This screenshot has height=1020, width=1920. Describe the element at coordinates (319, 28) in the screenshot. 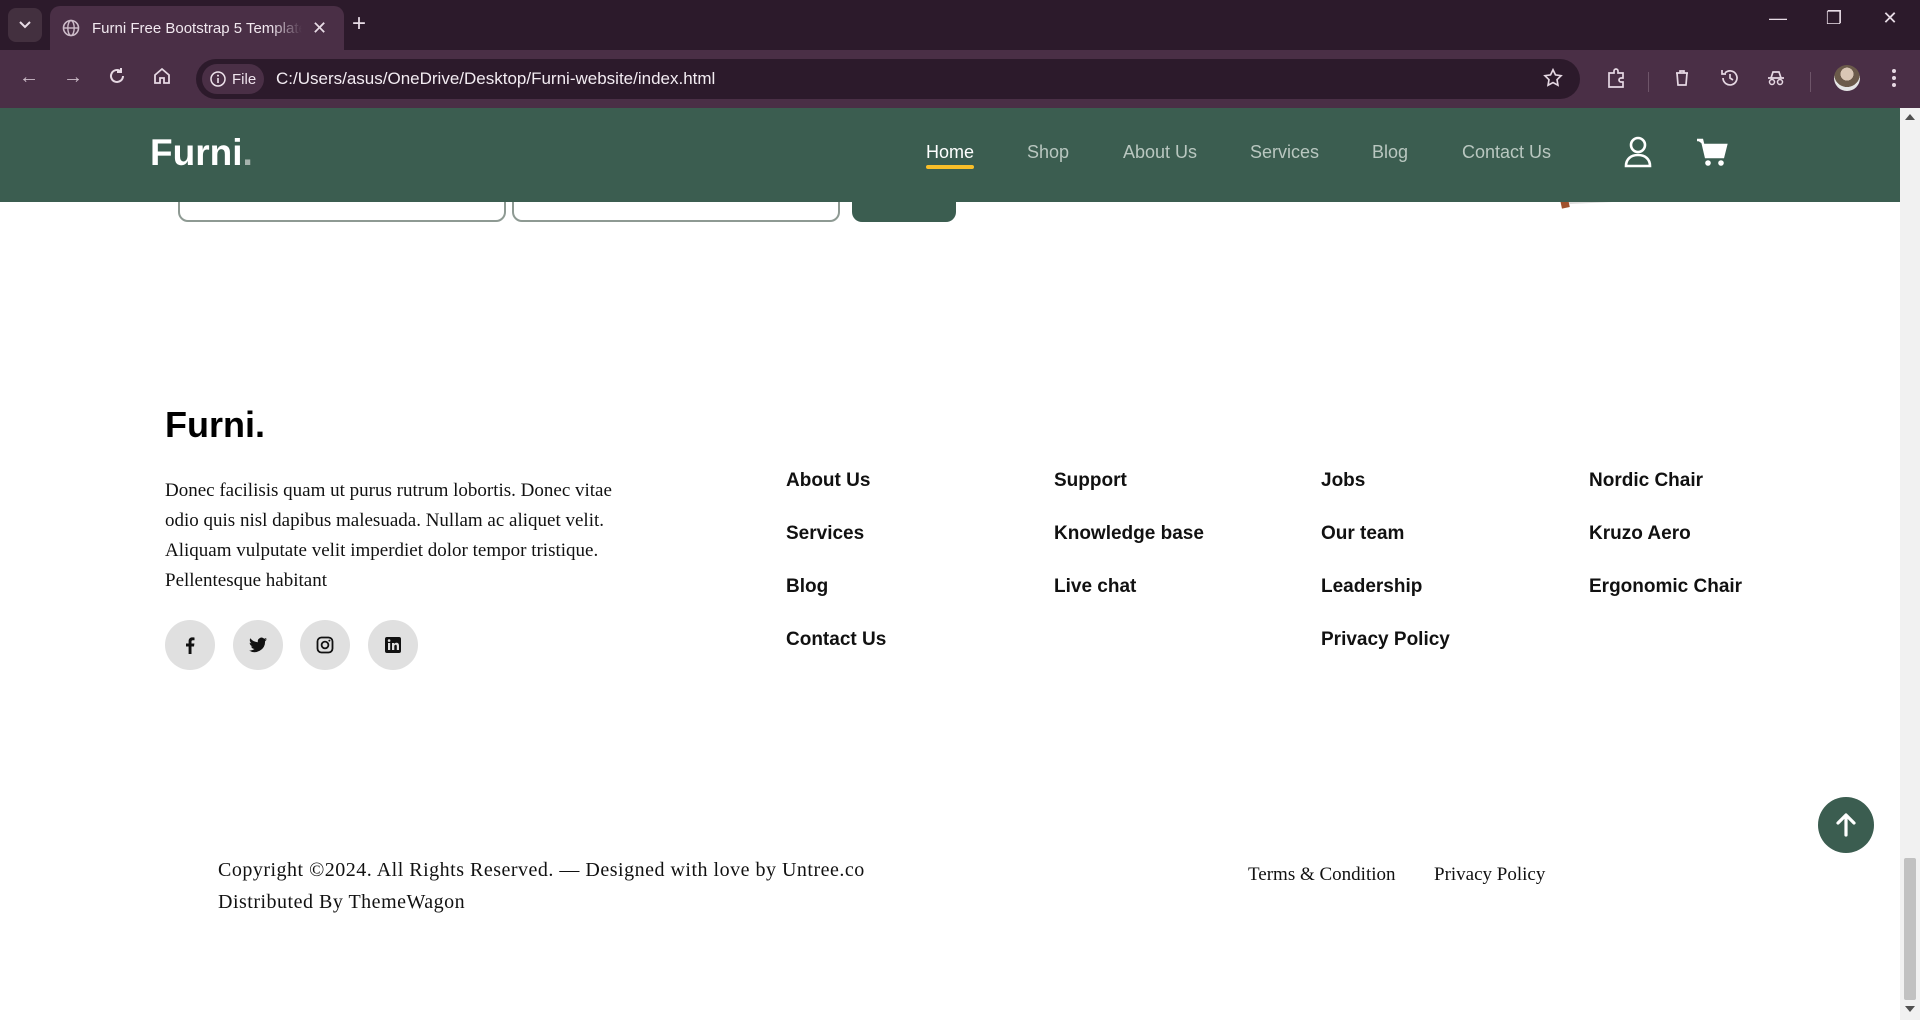

I see `close-tab-icon: ✕` at that location.